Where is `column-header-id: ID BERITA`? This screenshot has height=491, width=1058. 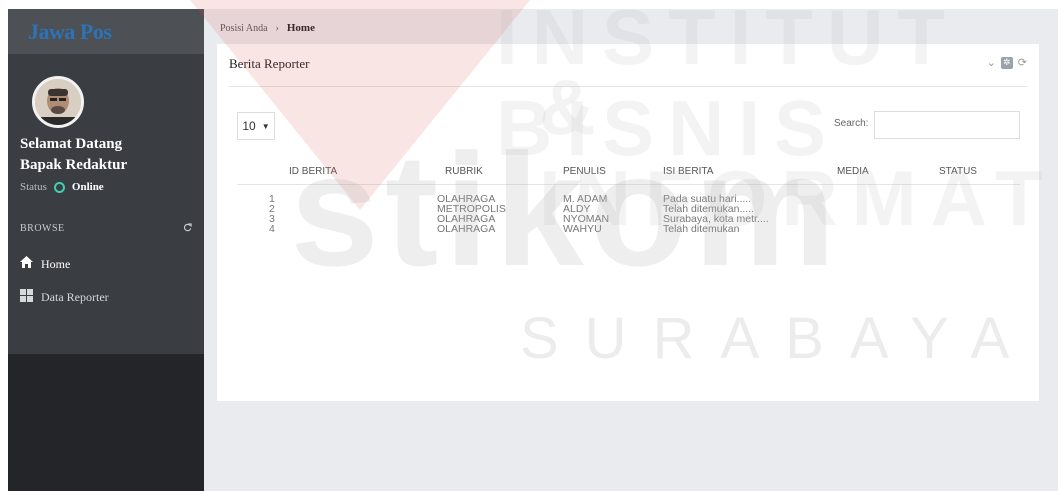
column-header-id: ID BERITA is located at coordinates (337, 175).